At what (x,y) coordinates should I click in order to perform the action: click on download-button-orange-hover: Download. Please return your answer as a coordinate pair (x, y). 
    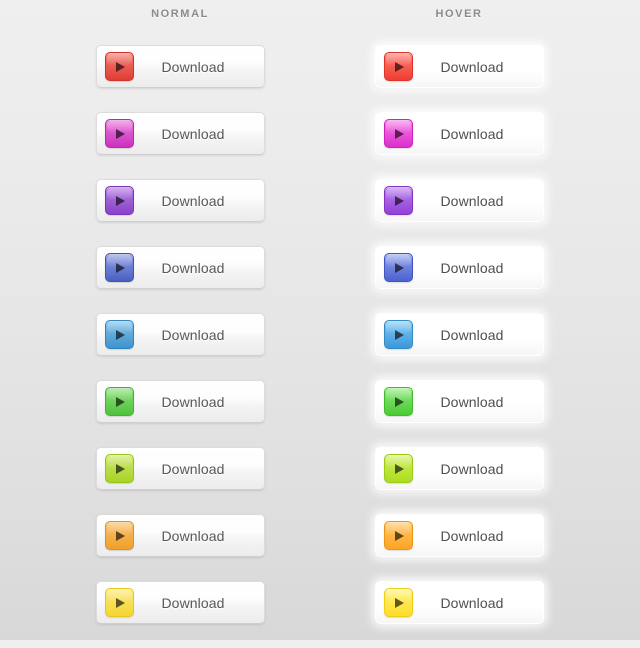
    Looking at the image, I should click on (459, 535).